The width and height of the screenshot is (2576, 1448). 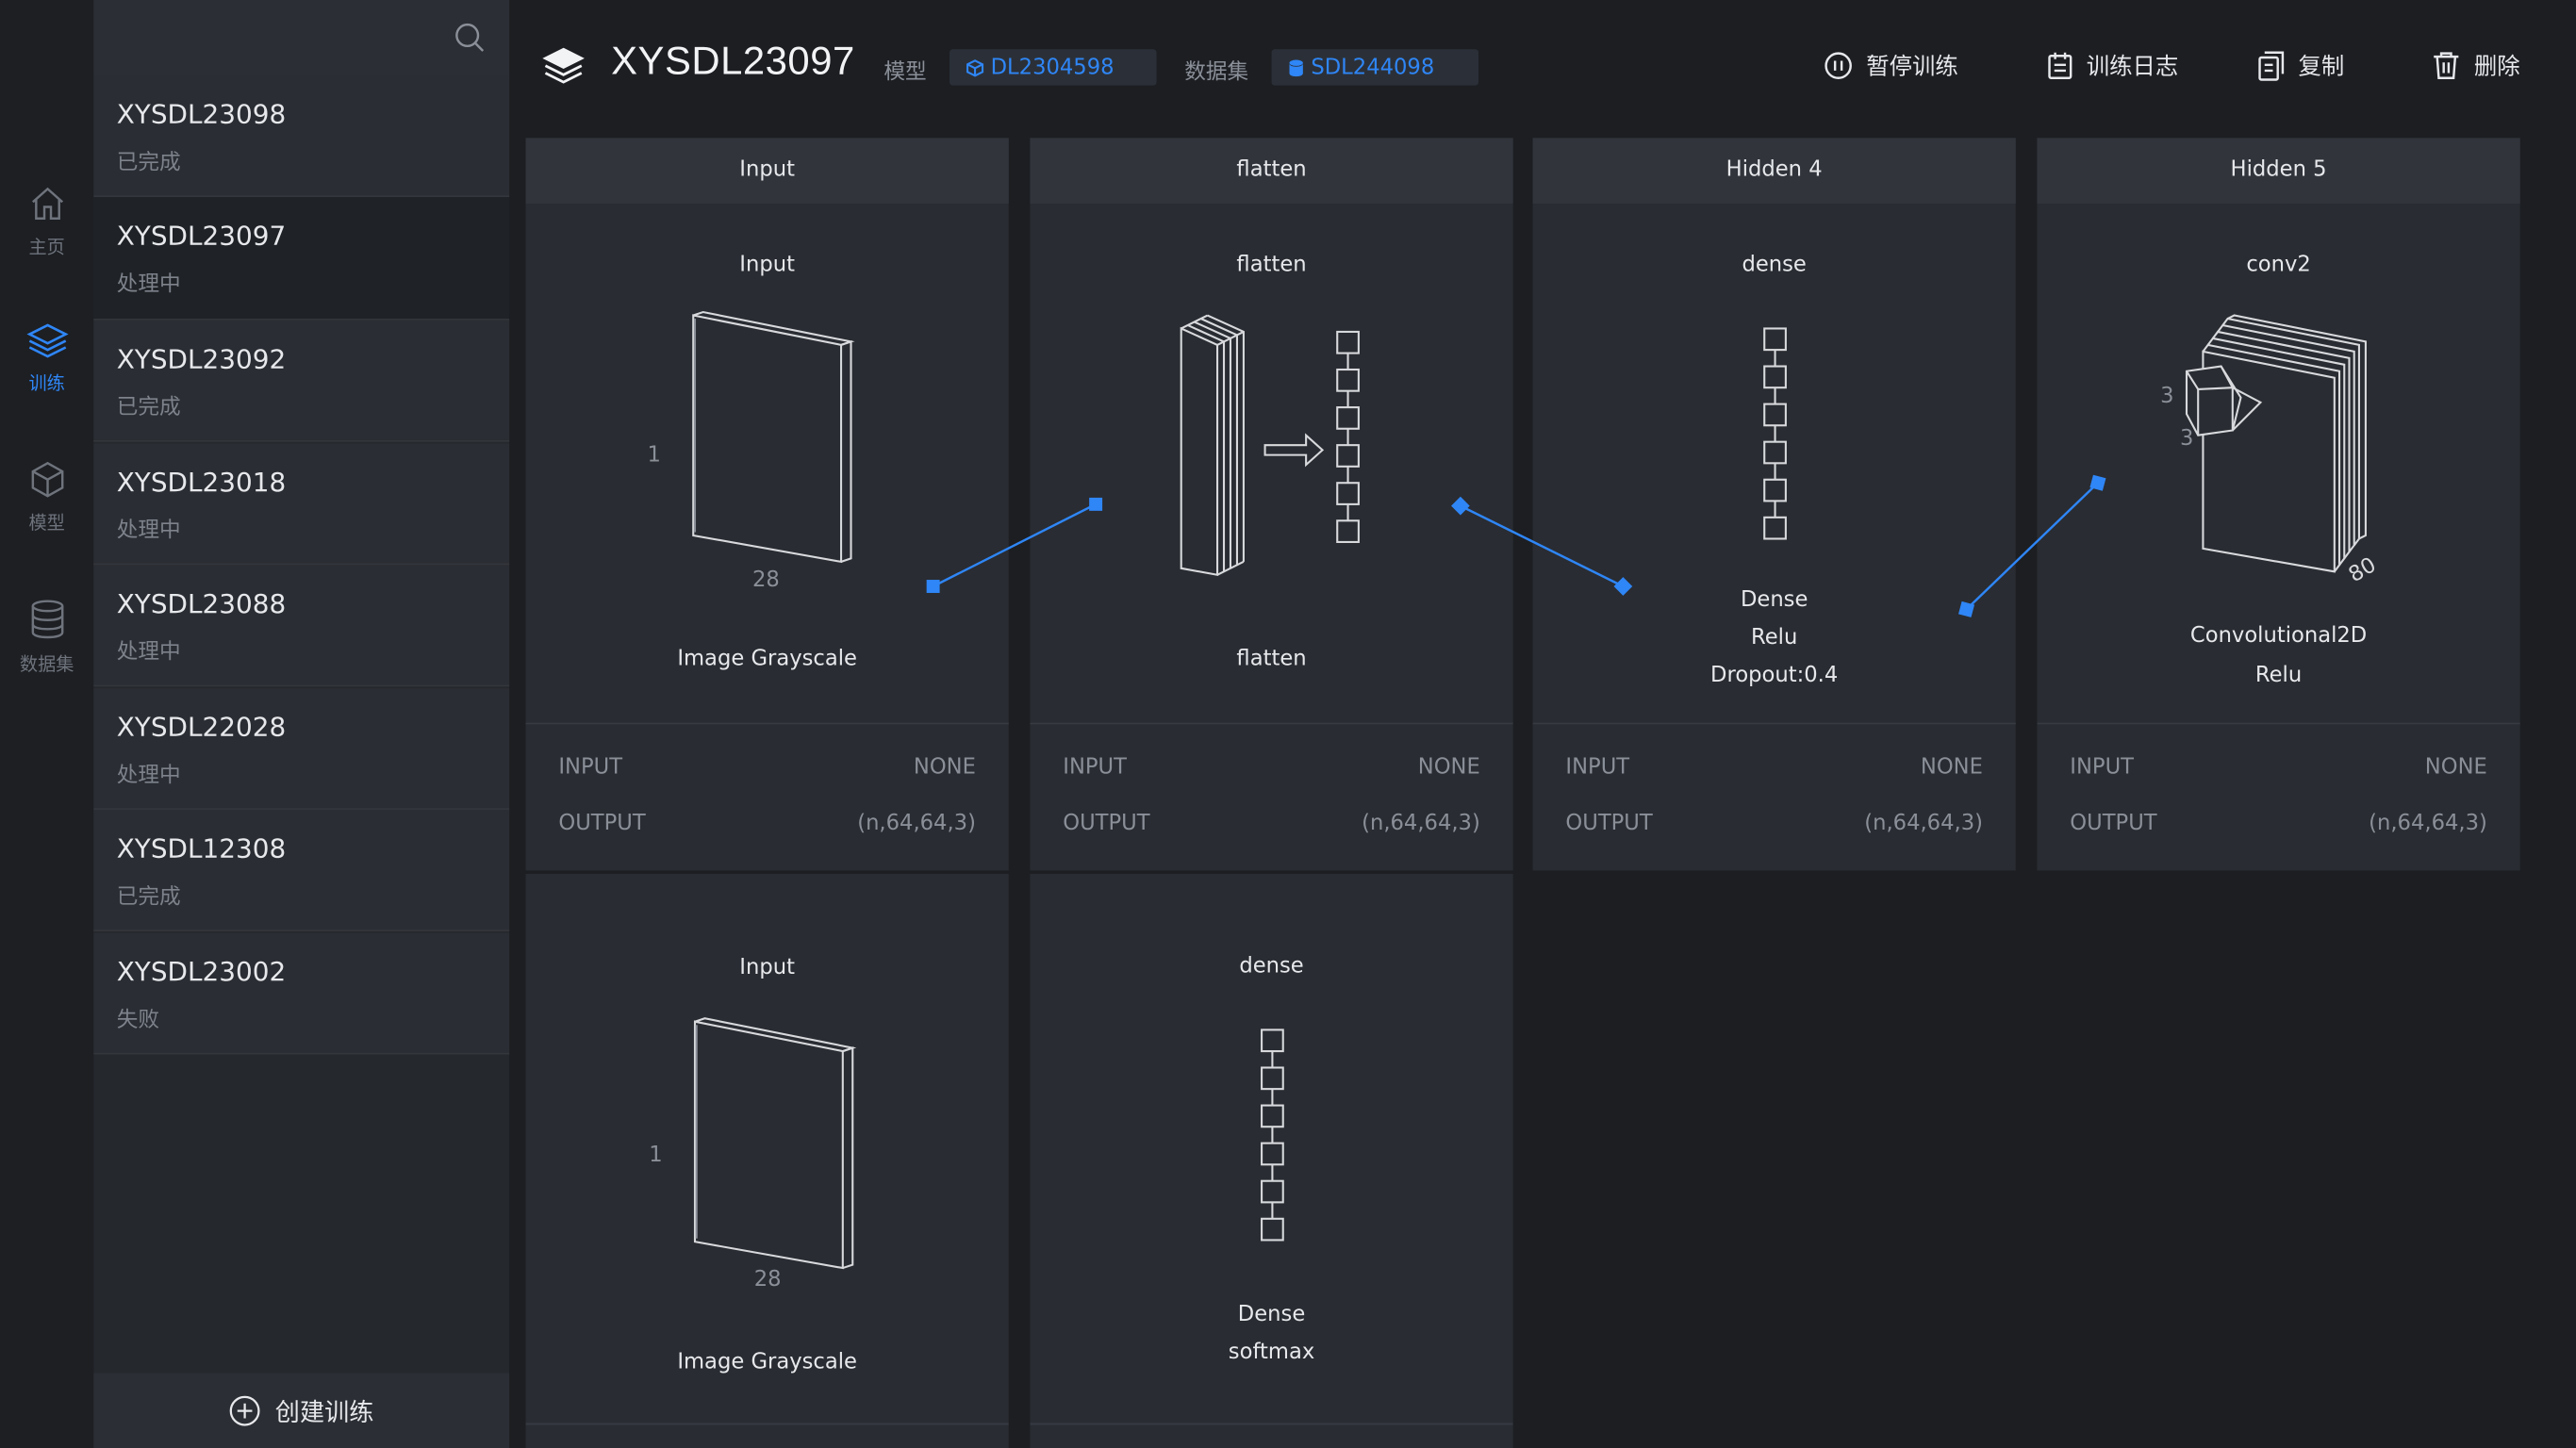 I want to click on connector-hidden4-hidden5, so click(x=2031, y=545).